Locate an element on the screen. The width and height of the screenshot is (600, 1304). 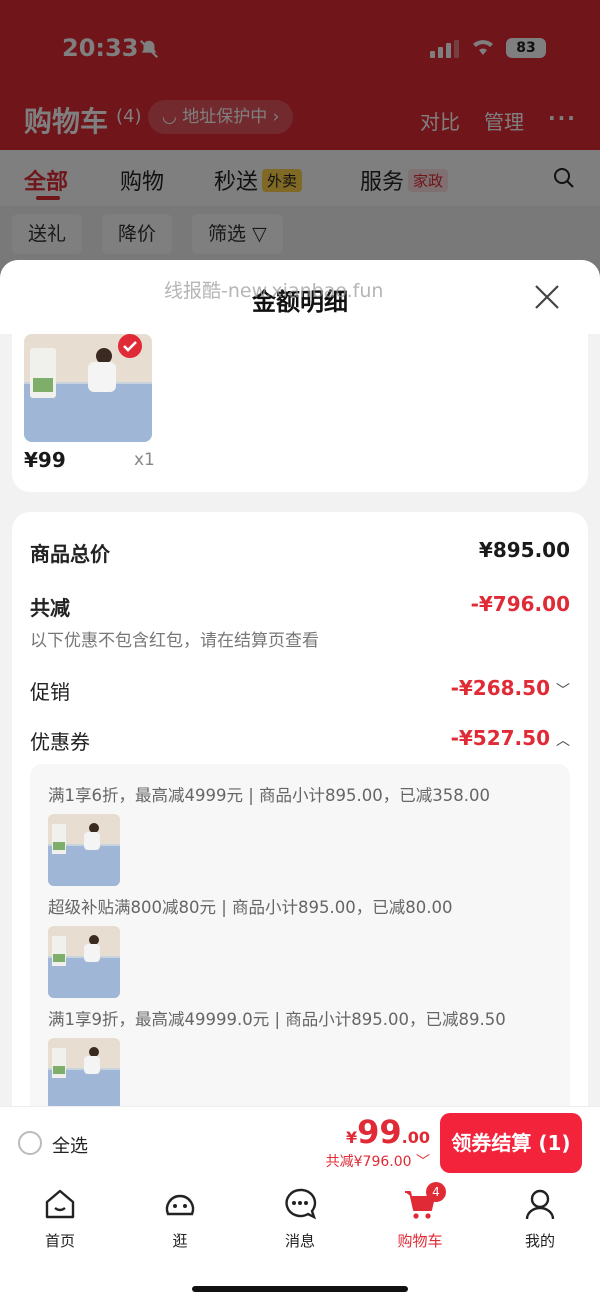
total-label: 商品总价 is located at coordinates (70, 554).